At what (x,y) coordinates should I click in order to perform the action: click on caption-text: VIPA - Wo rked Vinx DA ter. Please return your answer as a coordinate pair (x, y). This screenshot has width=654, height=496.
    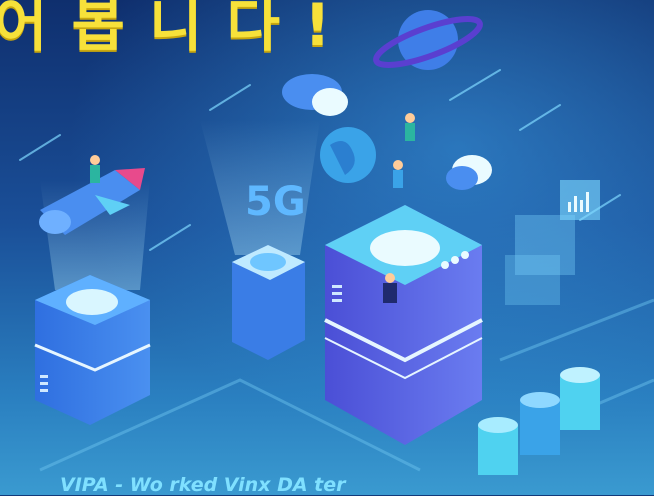
    Looking at the image, I should click on (203, 485).